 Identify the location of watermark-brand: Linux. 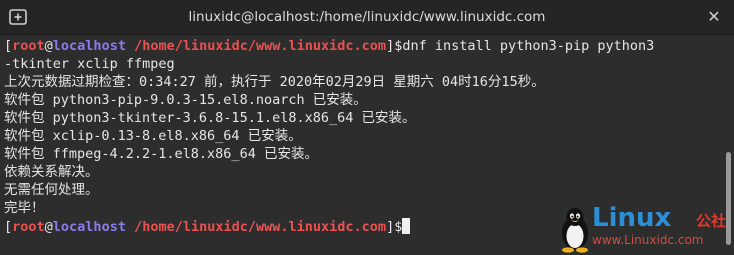
(632, 218).